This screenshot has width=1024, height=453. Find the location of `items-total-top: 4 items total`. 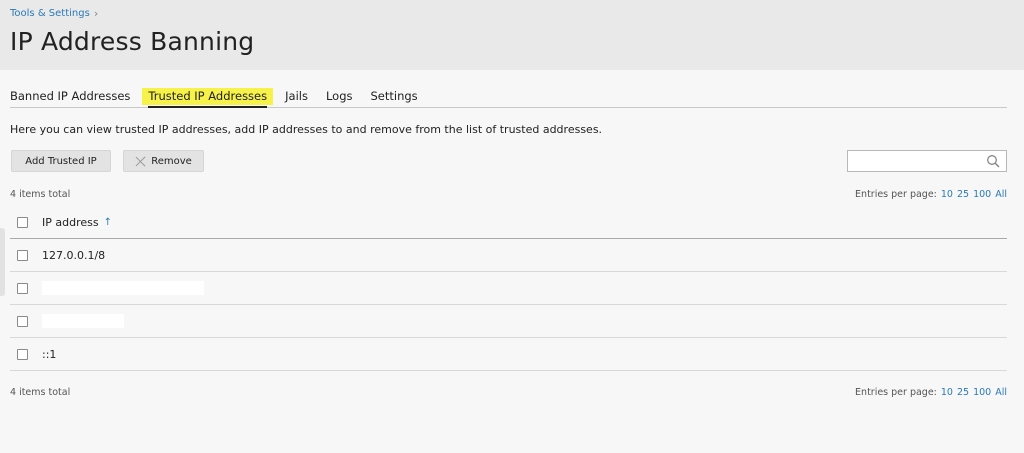

items-total-top: 4 items total is located at coordinates (40, 194).